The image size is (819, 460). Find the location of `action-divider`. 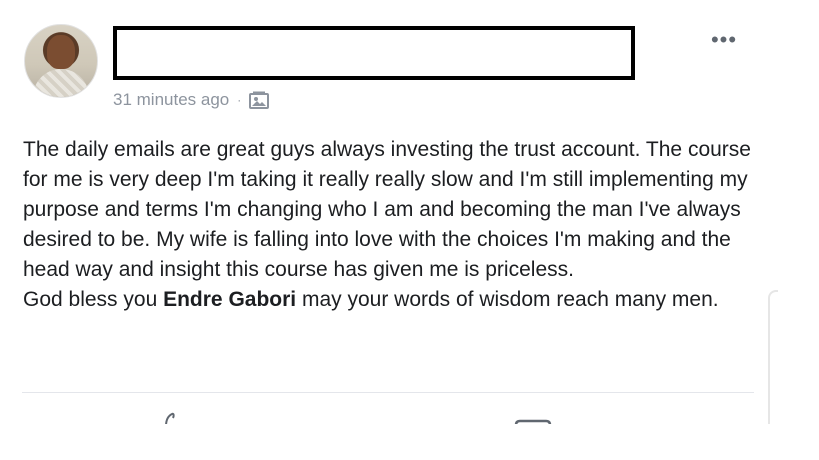

action-divider is located at coordinates (388, 392).